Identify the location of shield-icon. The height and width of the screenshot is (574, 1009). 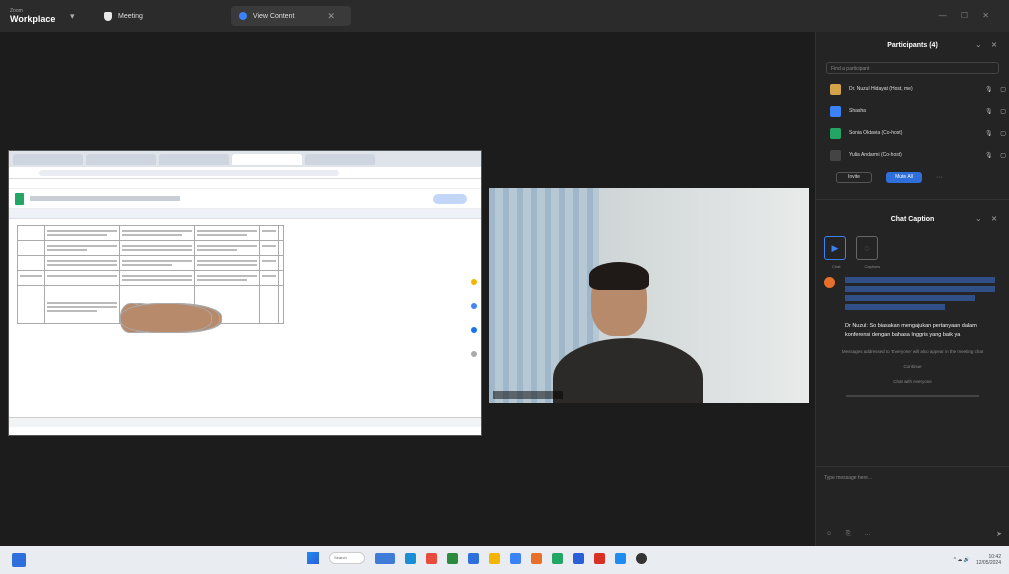
(108, 16).